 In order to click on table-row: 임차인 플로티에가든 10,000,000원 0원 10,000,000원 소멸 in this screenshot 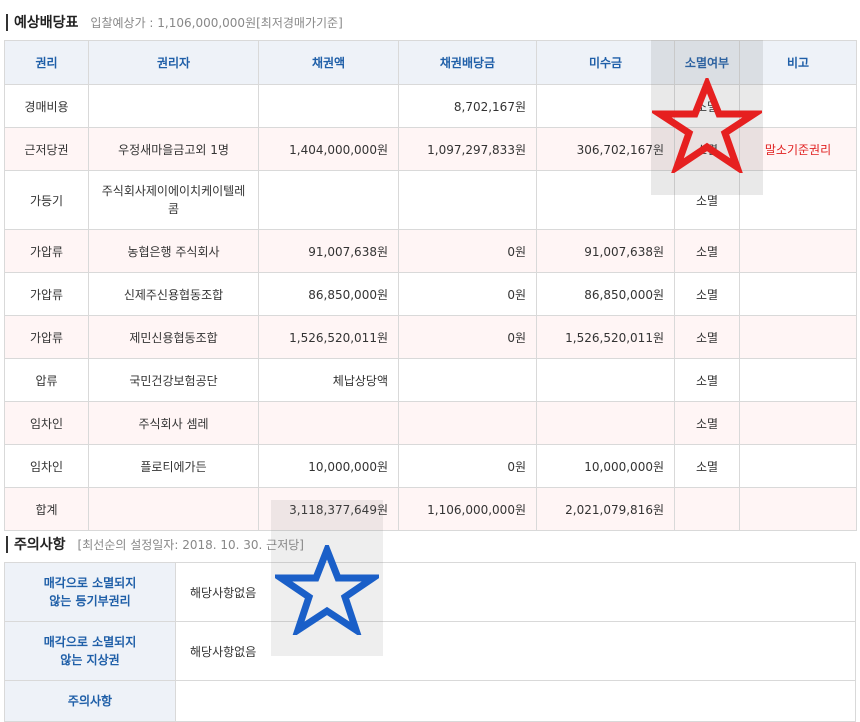, I will do `click(430, 466)`.